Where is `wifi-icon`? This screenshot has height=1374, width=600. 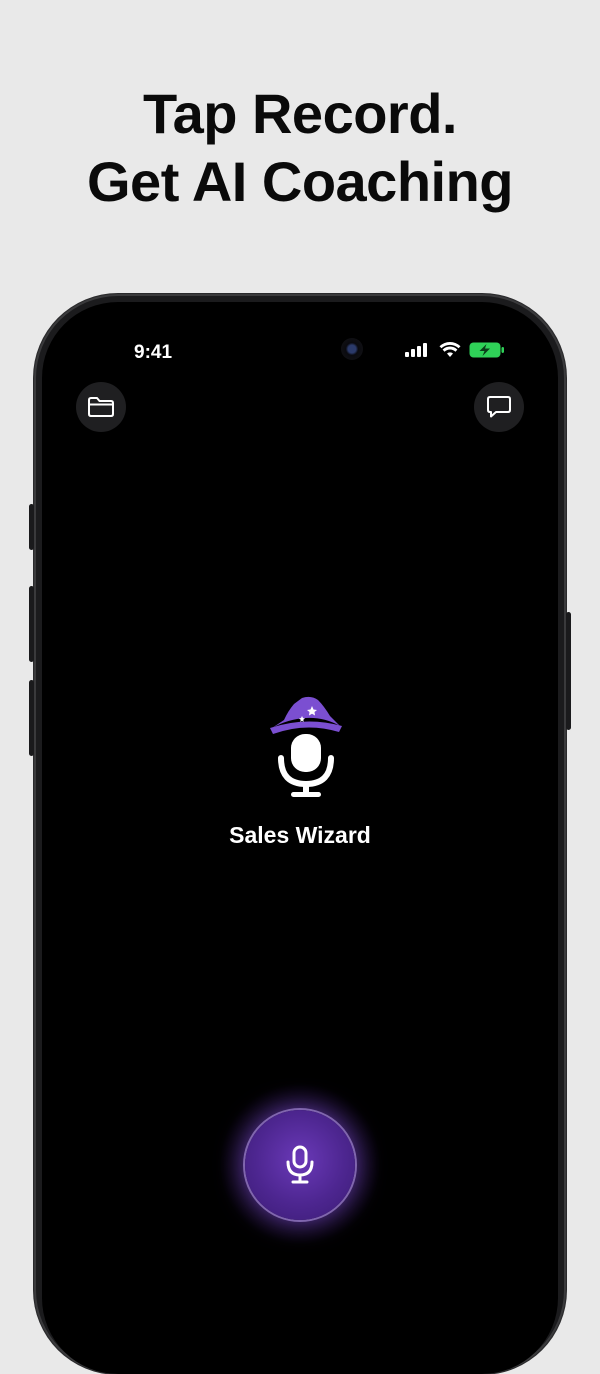
wifi-icon is located at coordinates (450, 349).